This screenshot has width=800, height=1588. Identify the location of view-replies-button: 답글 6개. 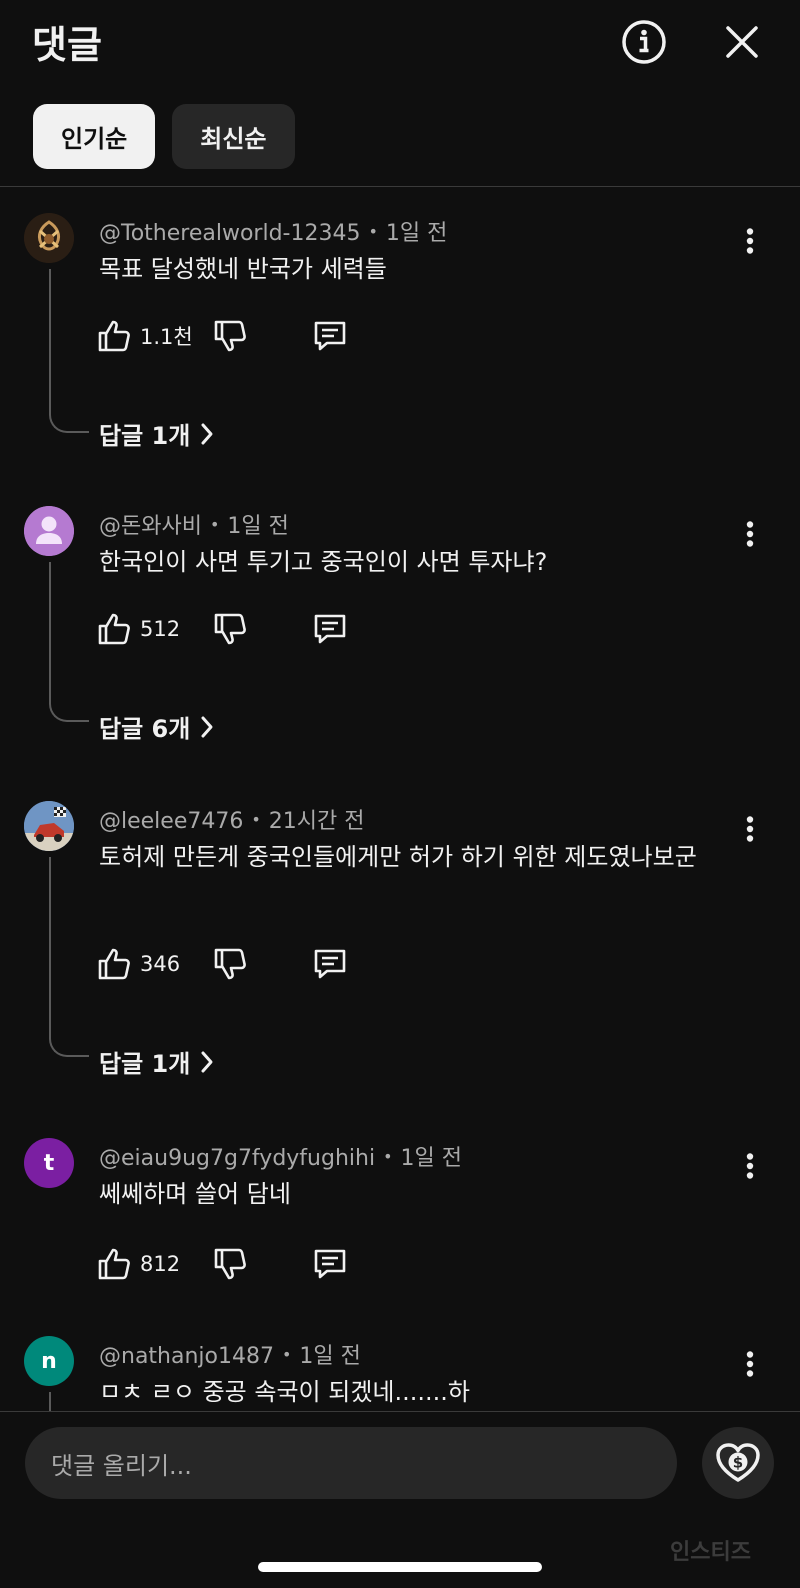
(156, 726).